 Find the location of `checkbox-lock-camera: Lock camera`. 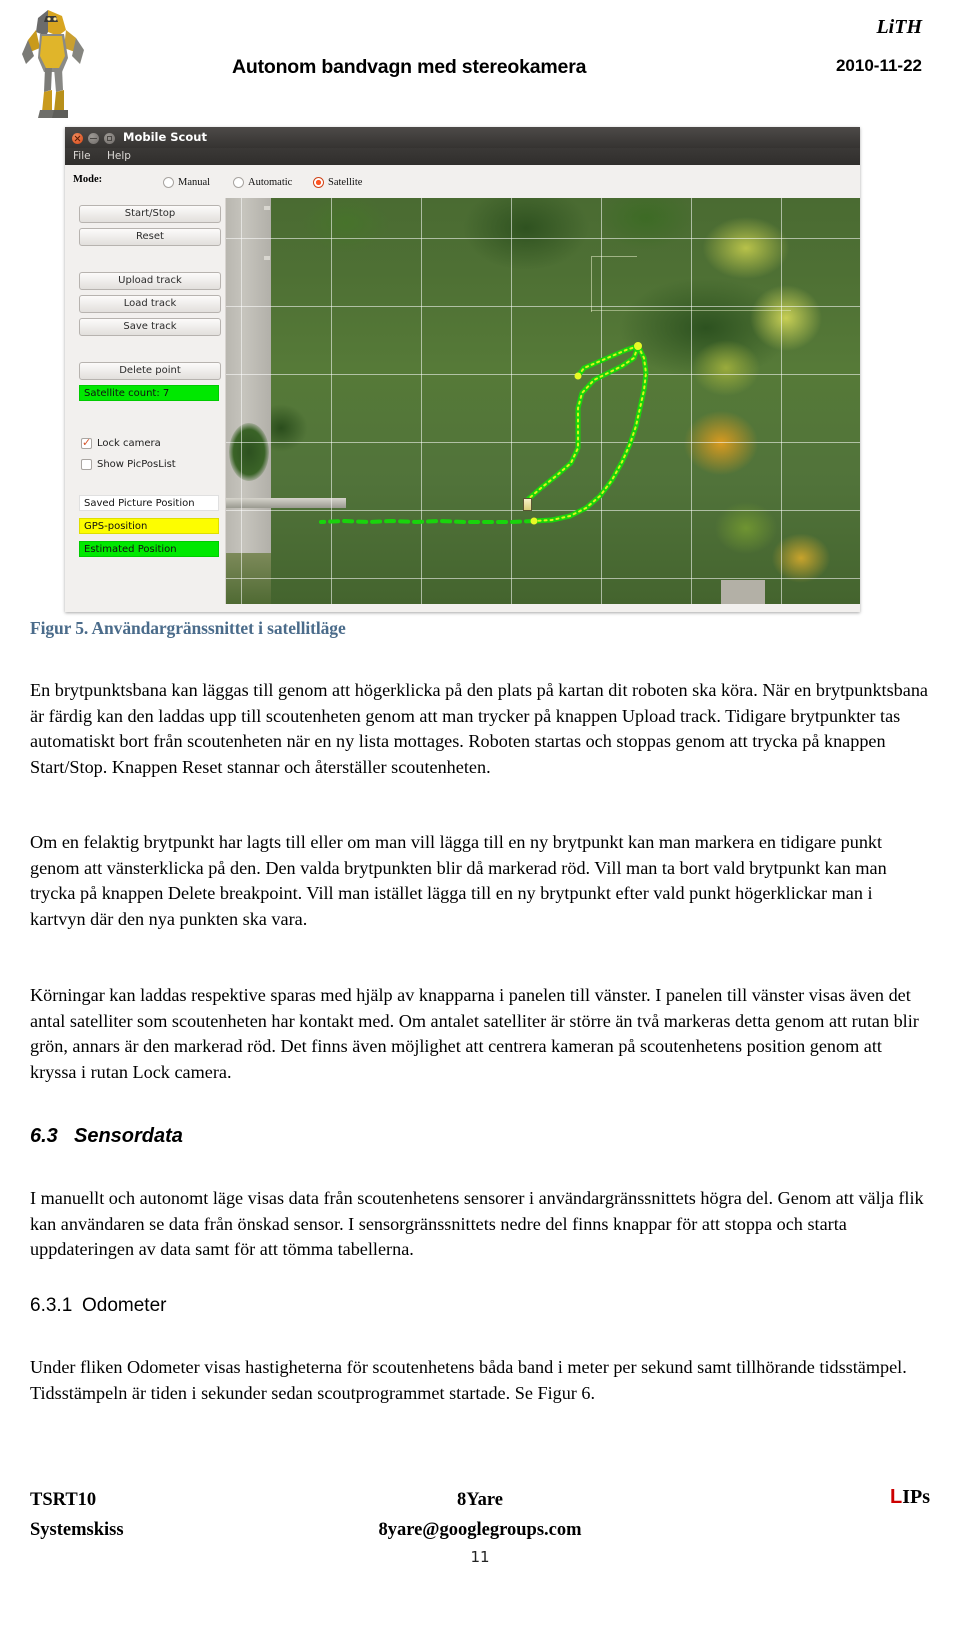

checkbox-lock-camera: Lock camera is located at coordinates (121, 441).